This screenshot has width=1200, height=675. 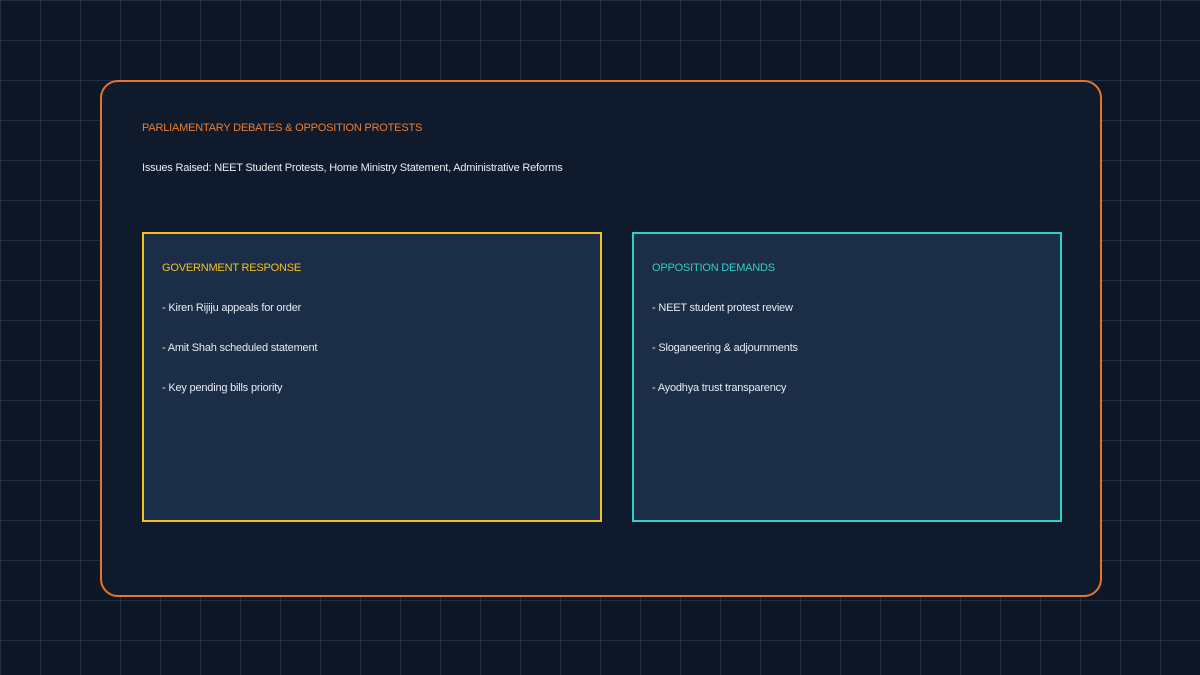 I want to click on opposition-demands-item: - Sloganeering & adjournments, so click(x=725, y=348).